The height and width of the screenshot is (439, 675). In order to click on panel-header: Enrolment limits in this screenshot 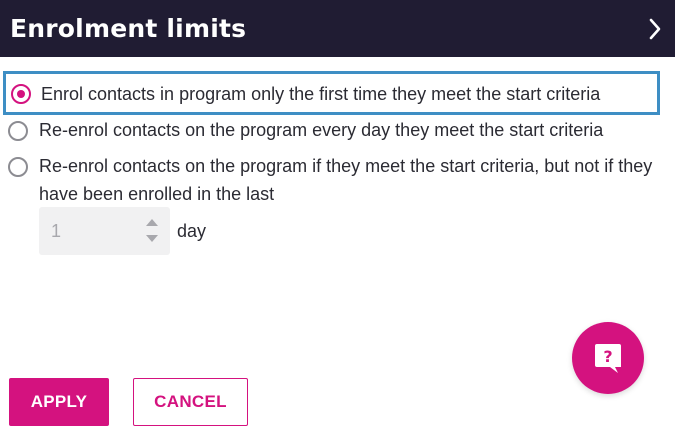, I will do `click(337, 28)`.